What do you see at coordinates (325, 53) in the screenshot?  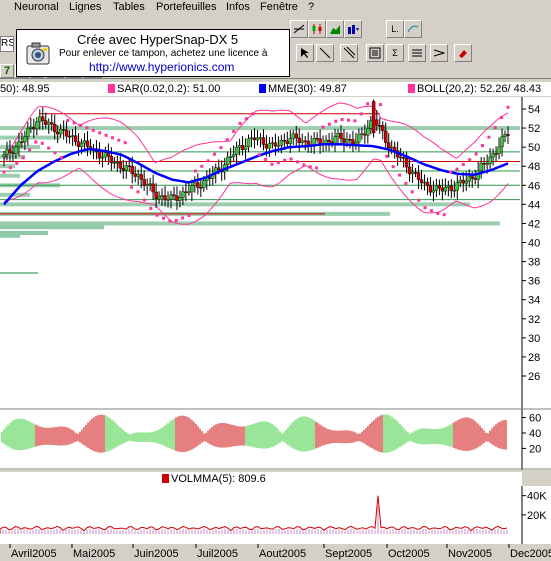 I see `trendline-icon` at bounding box center [325, 53].